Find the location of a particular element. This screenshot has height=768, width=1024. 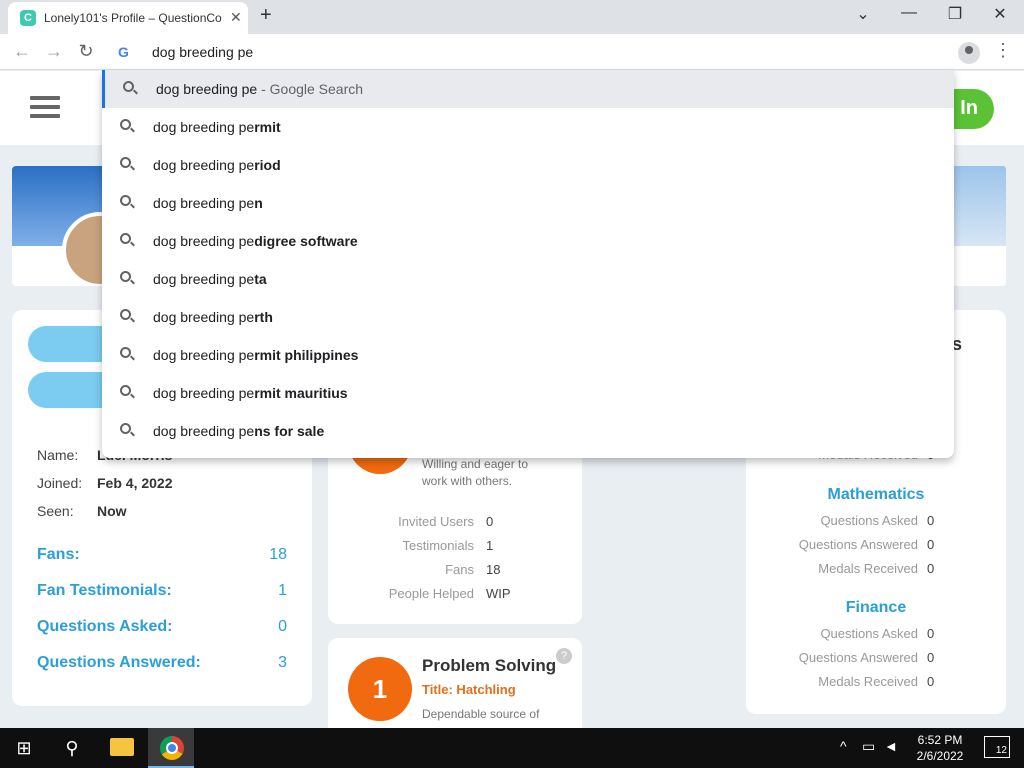

stat-questions-asked: Questions Asked: 0 is located at coordinates (162, 627).